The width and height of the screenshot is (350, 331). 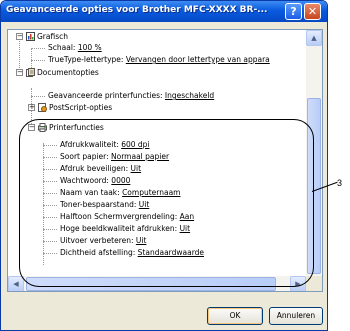 I want to click on feature-label: Dichtheid afstelling:, so click(x=99, y=252).